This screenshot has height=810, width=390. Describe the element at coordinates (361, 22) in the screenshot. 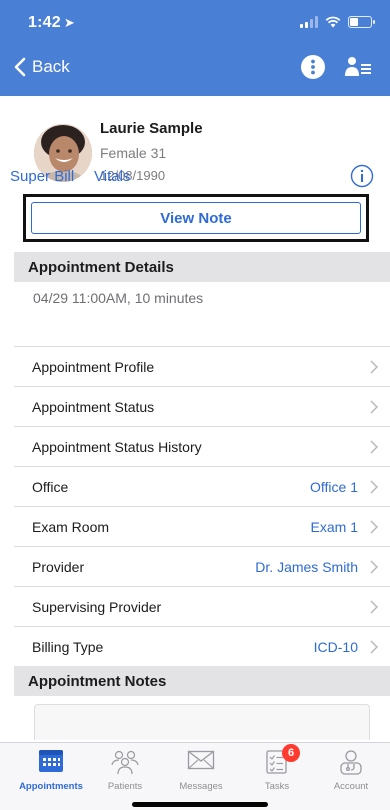

I see `battery-icon` at that location.